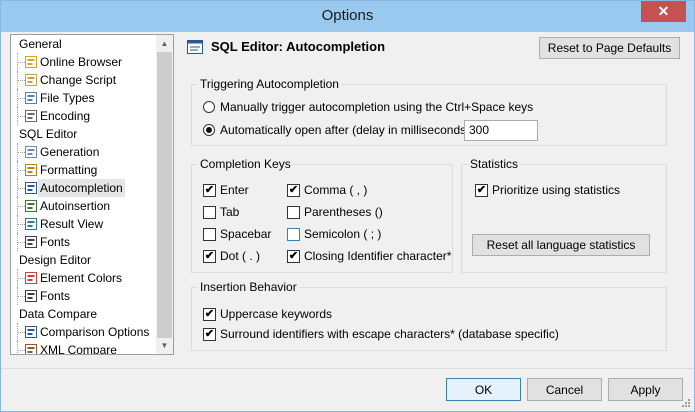 Image resolution: width=695 pixels, height=412 pixels. Describe the element at coordinates (494, 164) in the screenshot. I see `statistics-title: Statistics` at that location.